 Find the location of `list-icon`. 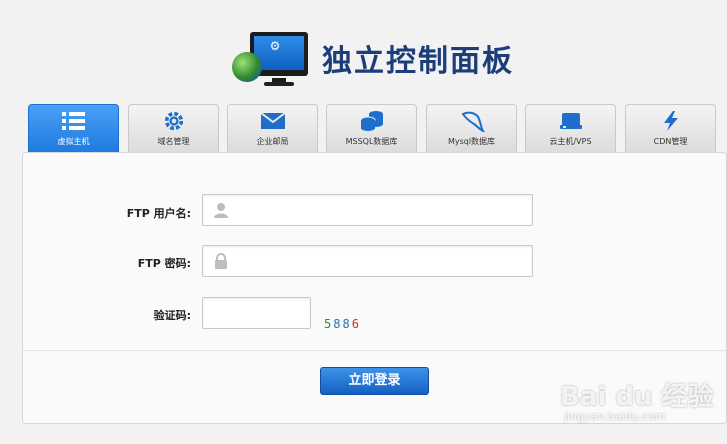

list-icon is located at coordinates (73, 121).